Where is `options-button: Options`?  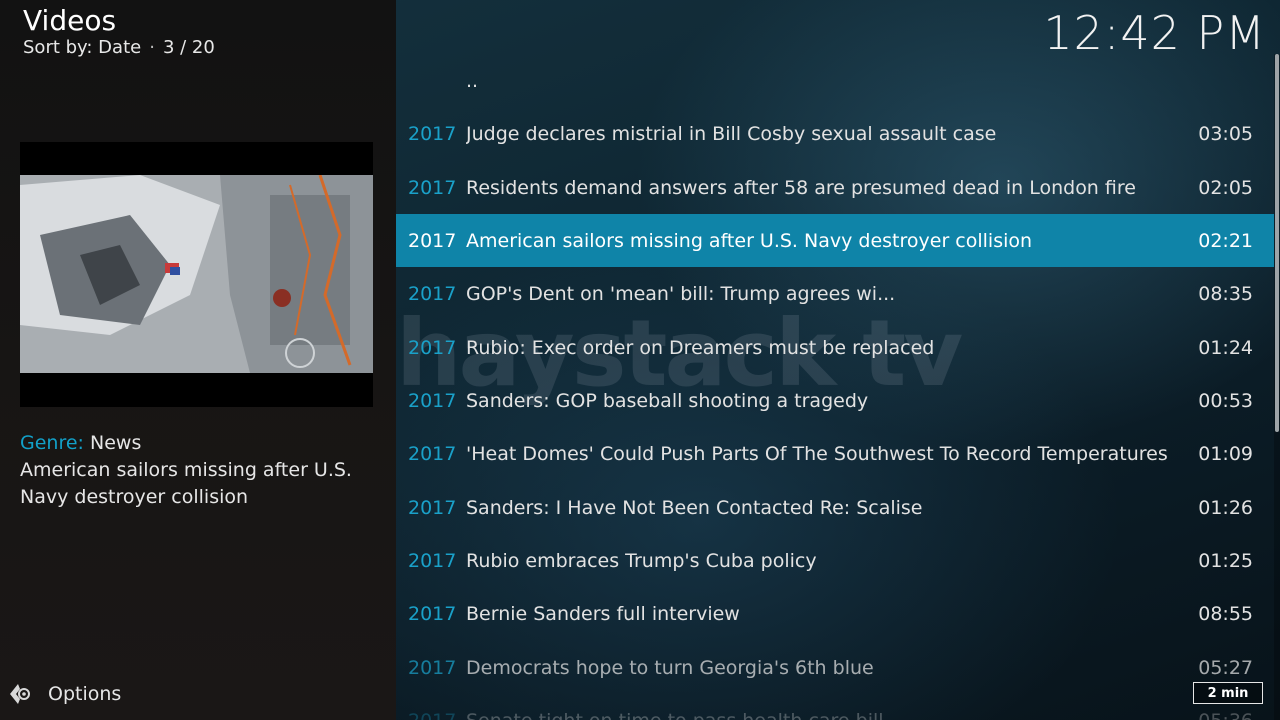 options-button: Options is located at coordinates (64, 694).